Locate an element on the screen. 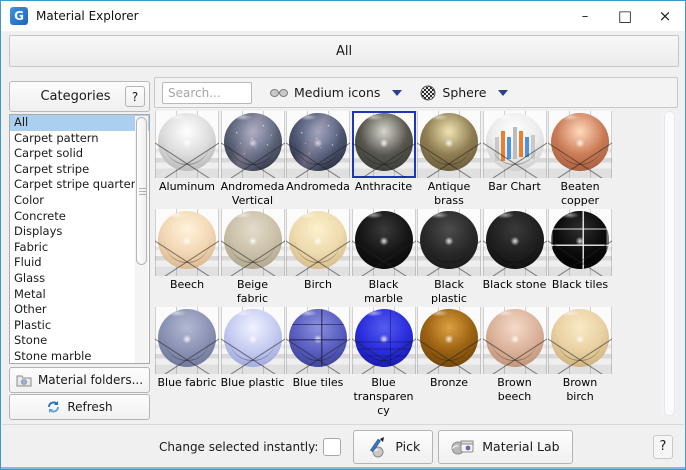 The image size is (686, 470). material-cell: Blue fabric is located at coordinates (187, 348).